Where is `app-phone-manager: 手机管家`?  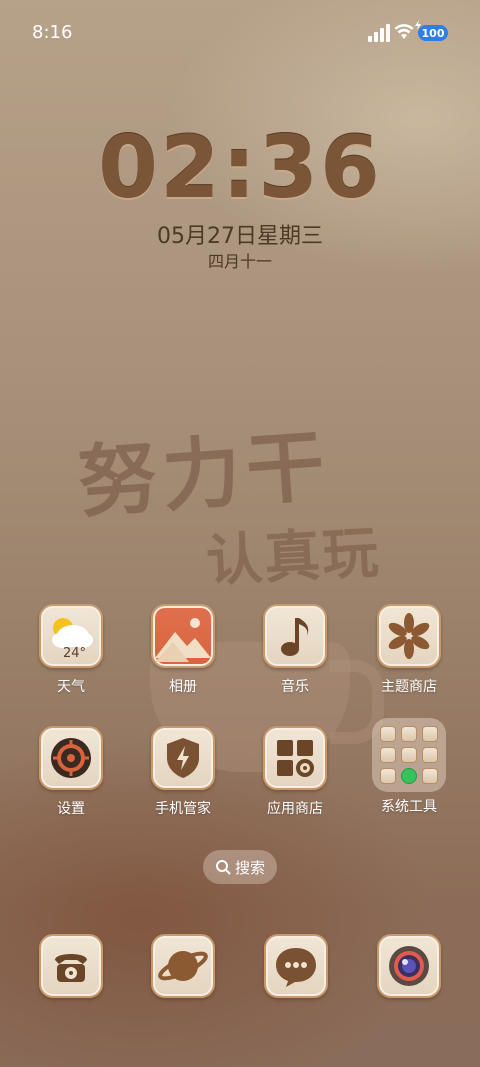 app-phone-manager: 手机管家 is located at coordinates (183, 772).